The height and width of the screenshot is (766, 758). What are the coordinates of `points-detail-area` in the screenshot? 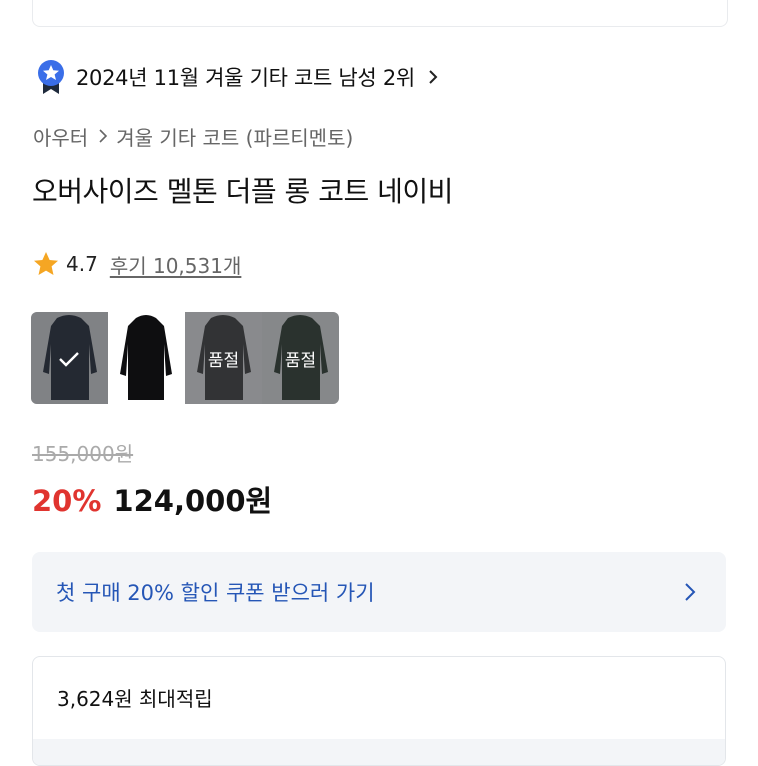 It's located at (379, 752).